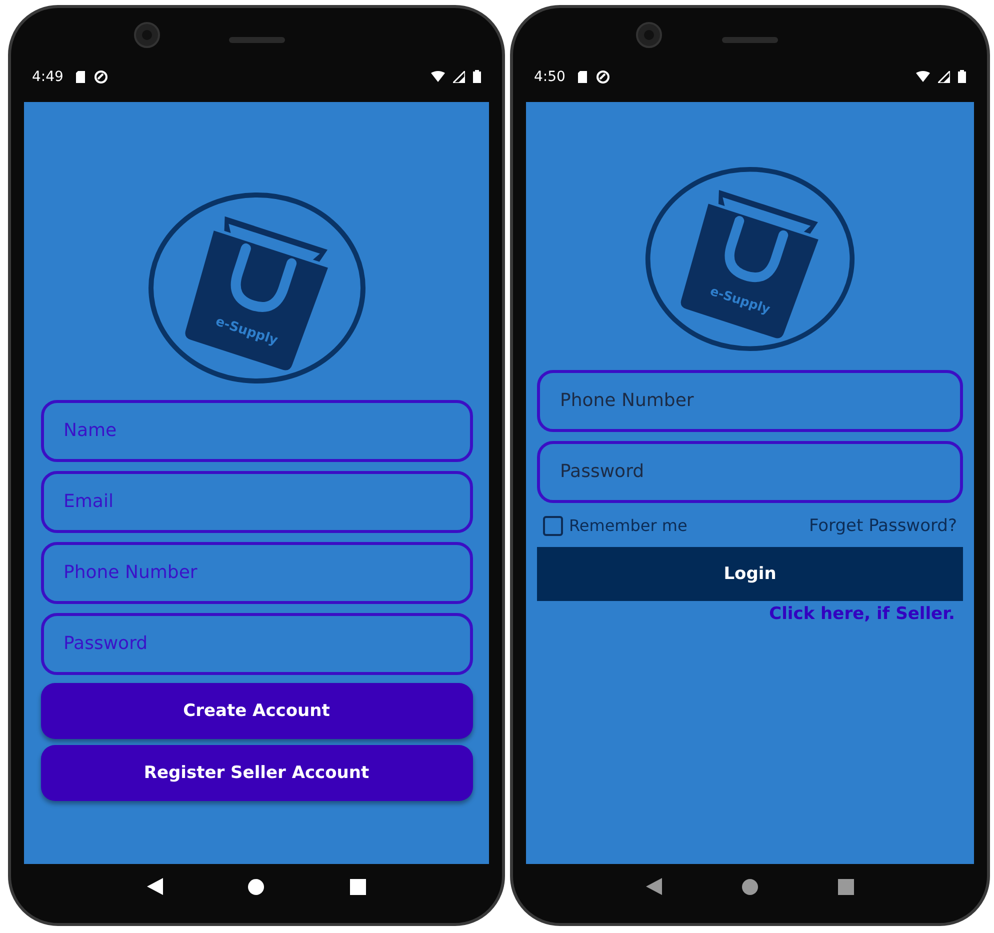 The height and width of the screenshot is (933, 994). What do you see at coordinates (256, 431) in the screenshot?
I see `input-field: Name` at bounding box center [256, 431].